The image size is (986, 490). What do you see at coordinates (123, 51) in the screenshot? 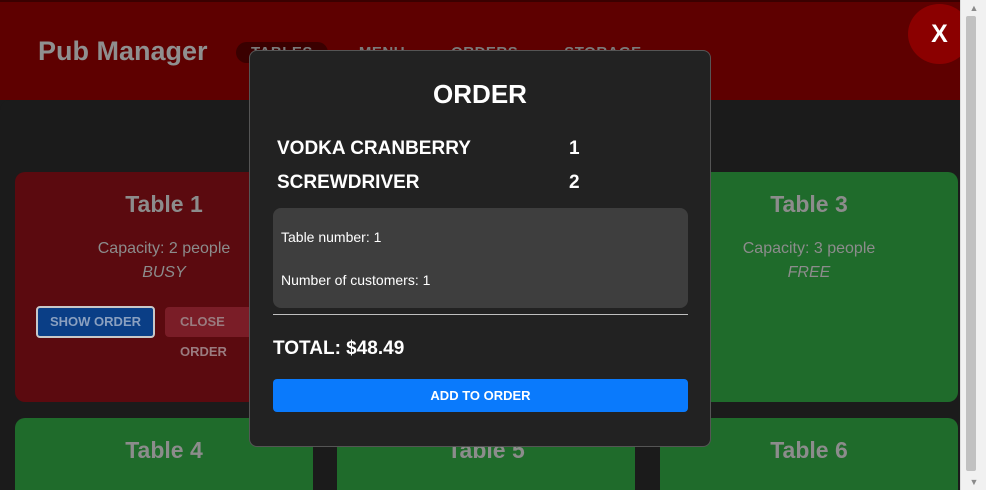
I see `brand-title: Pub Manager` at bounding box center [123, 51].